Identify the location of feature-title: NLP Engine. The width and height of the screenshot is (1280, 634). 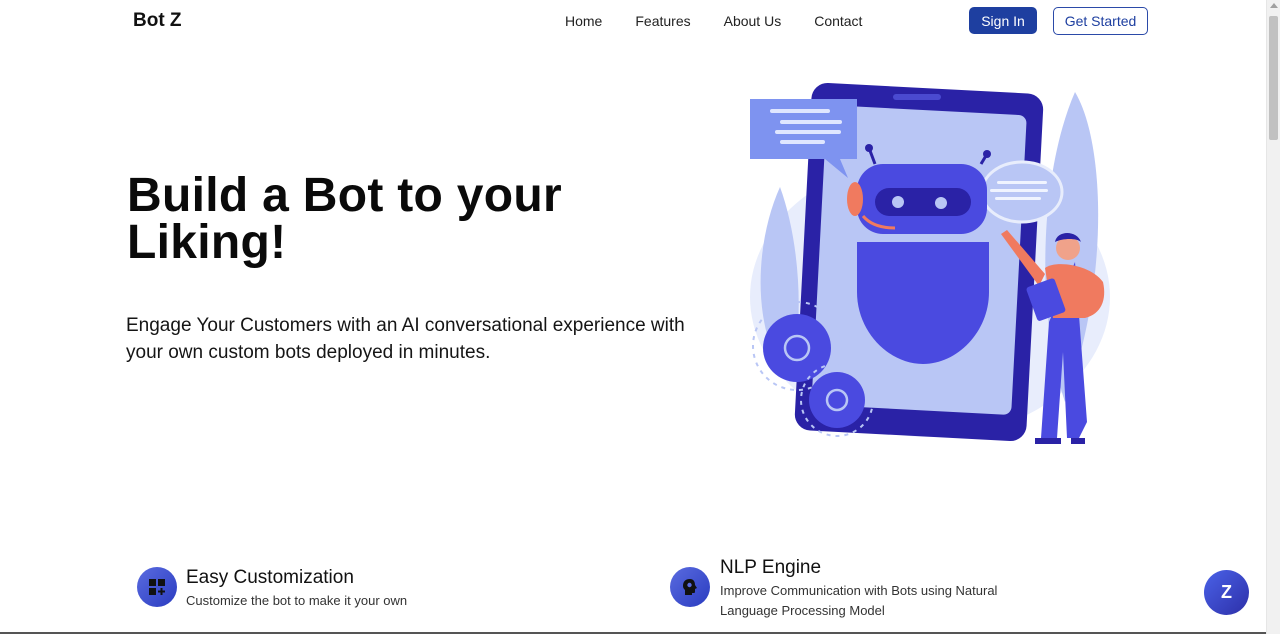
(771, 567).